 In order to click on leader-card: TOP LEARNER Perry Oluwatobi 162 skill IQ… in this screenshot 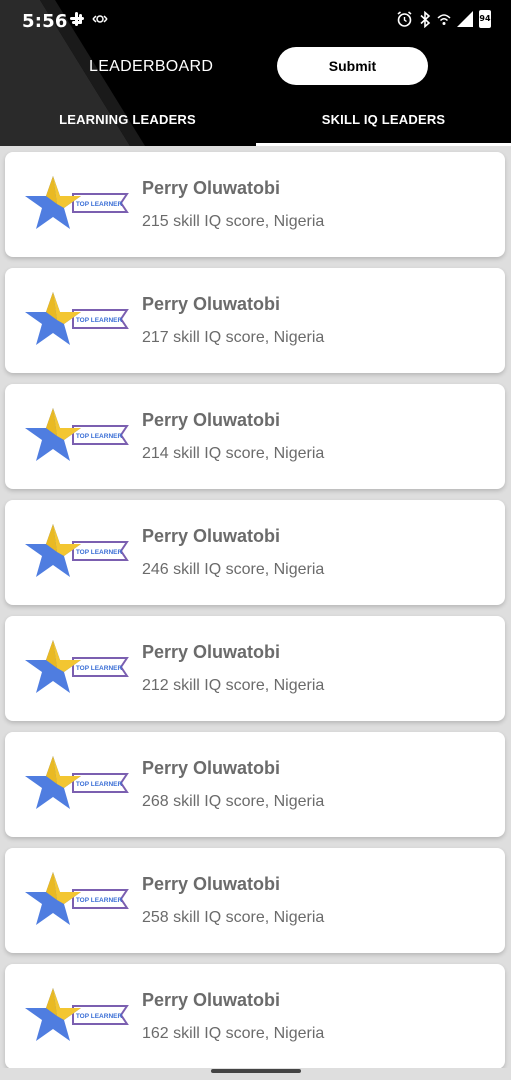, I will do `click(255, 1016)`.